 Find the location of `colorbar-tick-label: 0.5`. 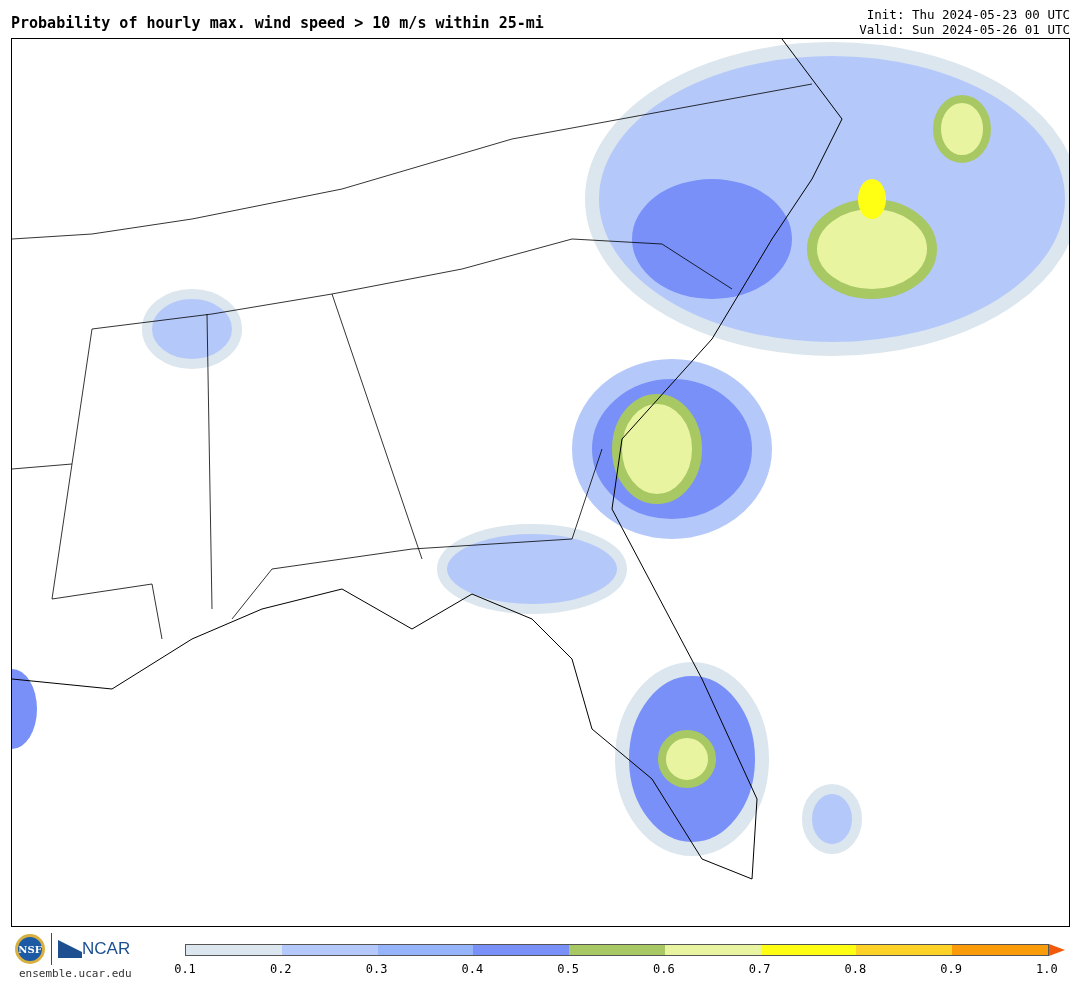

colorbar-tick-label: 0.5 is located at coordinates (568, 969).